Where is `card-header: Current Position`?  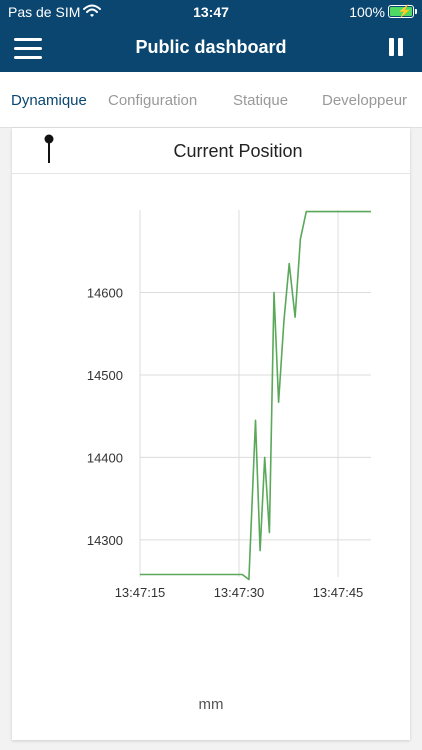 card-header: Current Position is located at coordinates (211, 151).